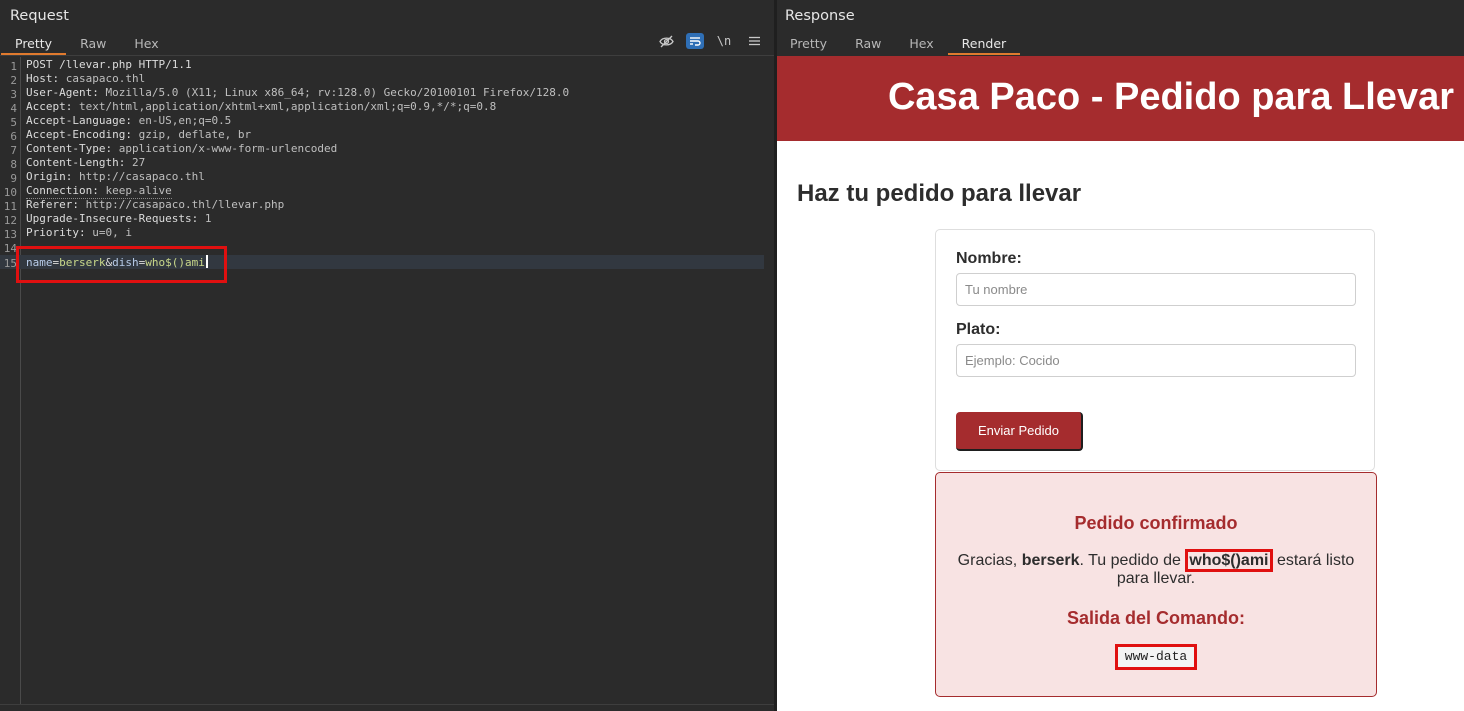 The width and height of the screenshot is (1464, 711). Describe the element at coordinates (1156, 618) in the screenshot. I see `command-output-title: Salida del Comando:` at that location.